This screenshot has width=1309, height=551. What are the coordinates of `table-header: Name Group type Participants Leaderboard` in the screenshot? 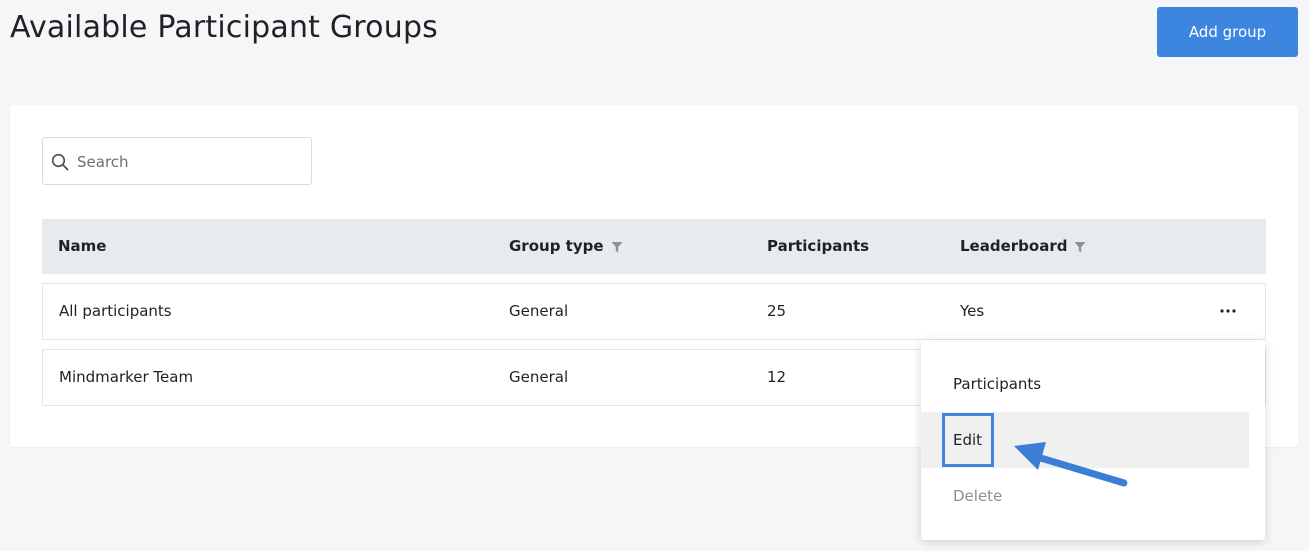 It's located at (654, 246).